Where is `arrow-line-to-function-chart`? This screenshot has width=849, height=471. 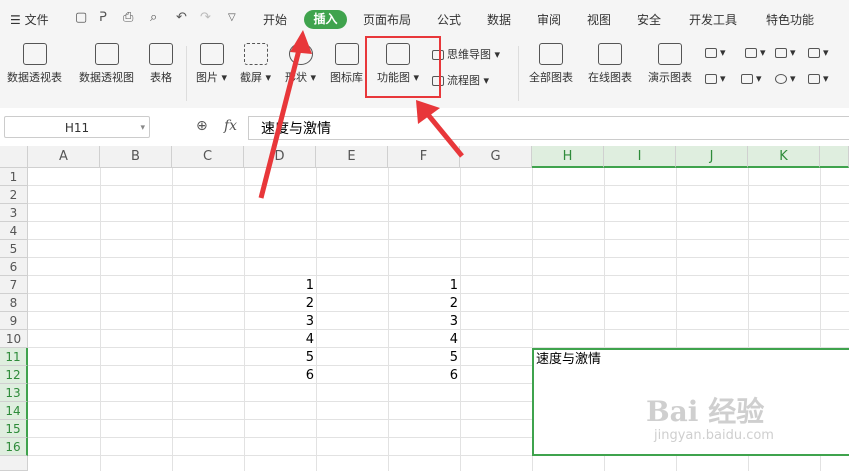 arrow-line-to-function-chart is located at coordinates (443, 133).